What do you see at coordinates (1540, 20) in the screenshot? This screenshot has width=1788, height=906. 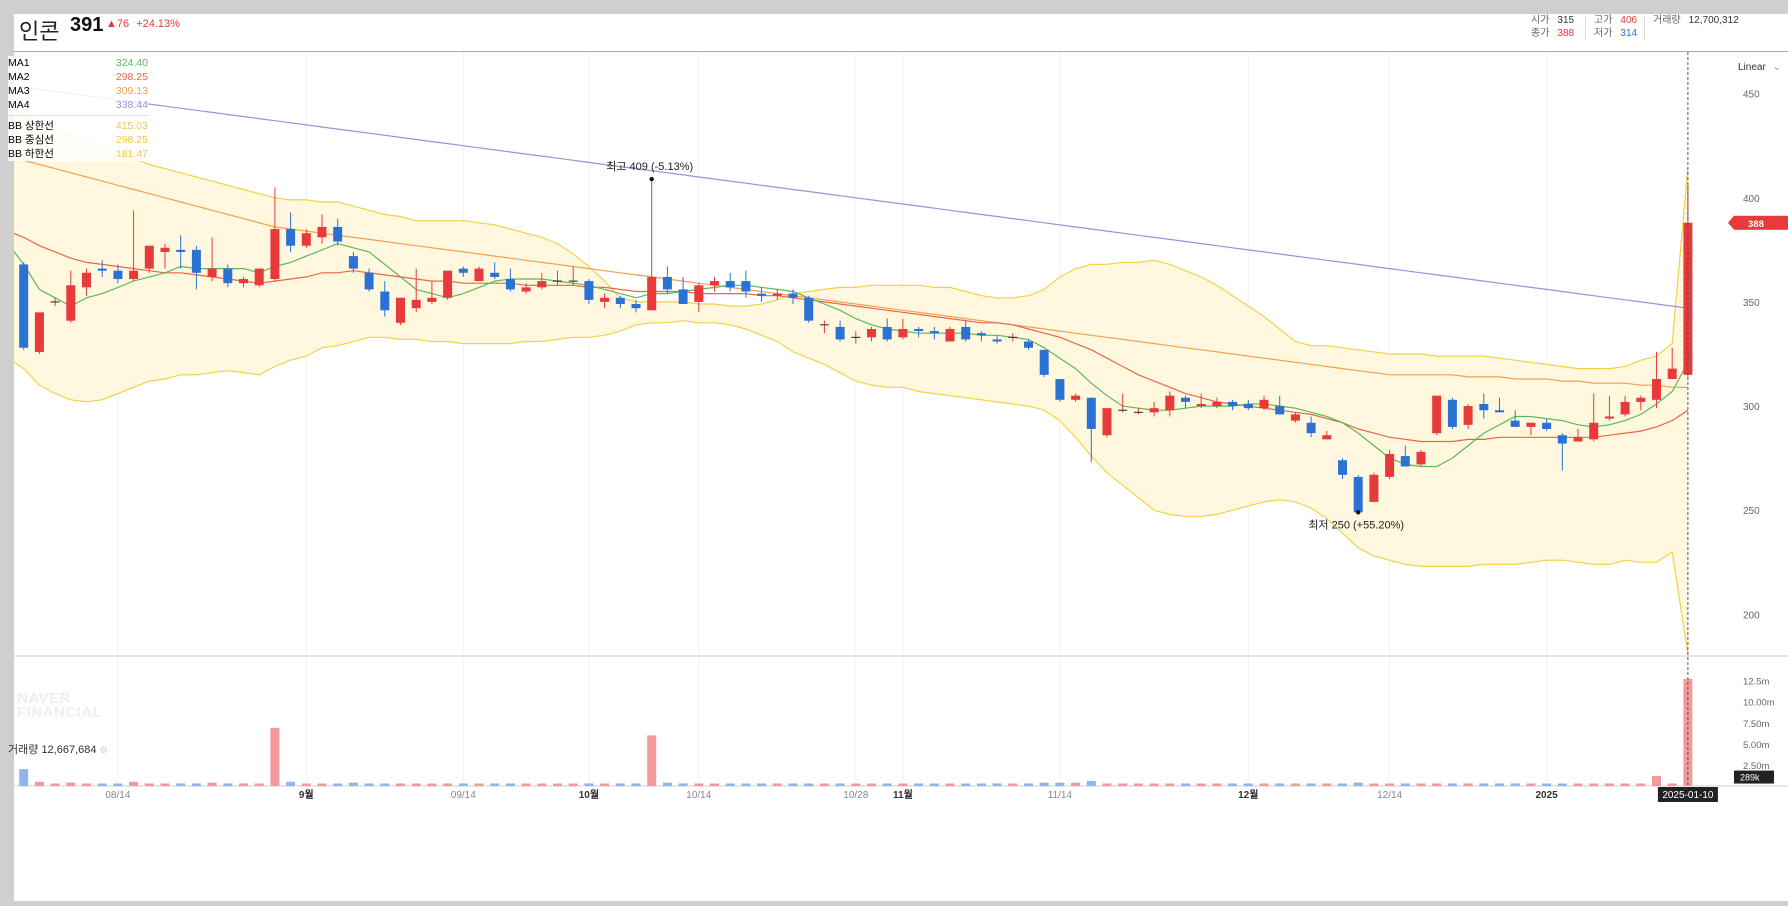 I see `open-label: 시가` at bounding box center [1540, 20].